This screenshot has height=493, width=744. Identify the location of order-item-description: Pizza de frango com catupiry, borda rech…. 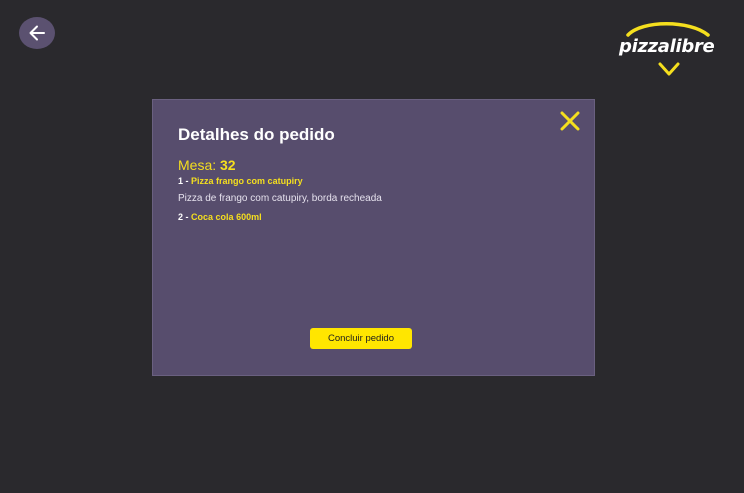
(280, 198).